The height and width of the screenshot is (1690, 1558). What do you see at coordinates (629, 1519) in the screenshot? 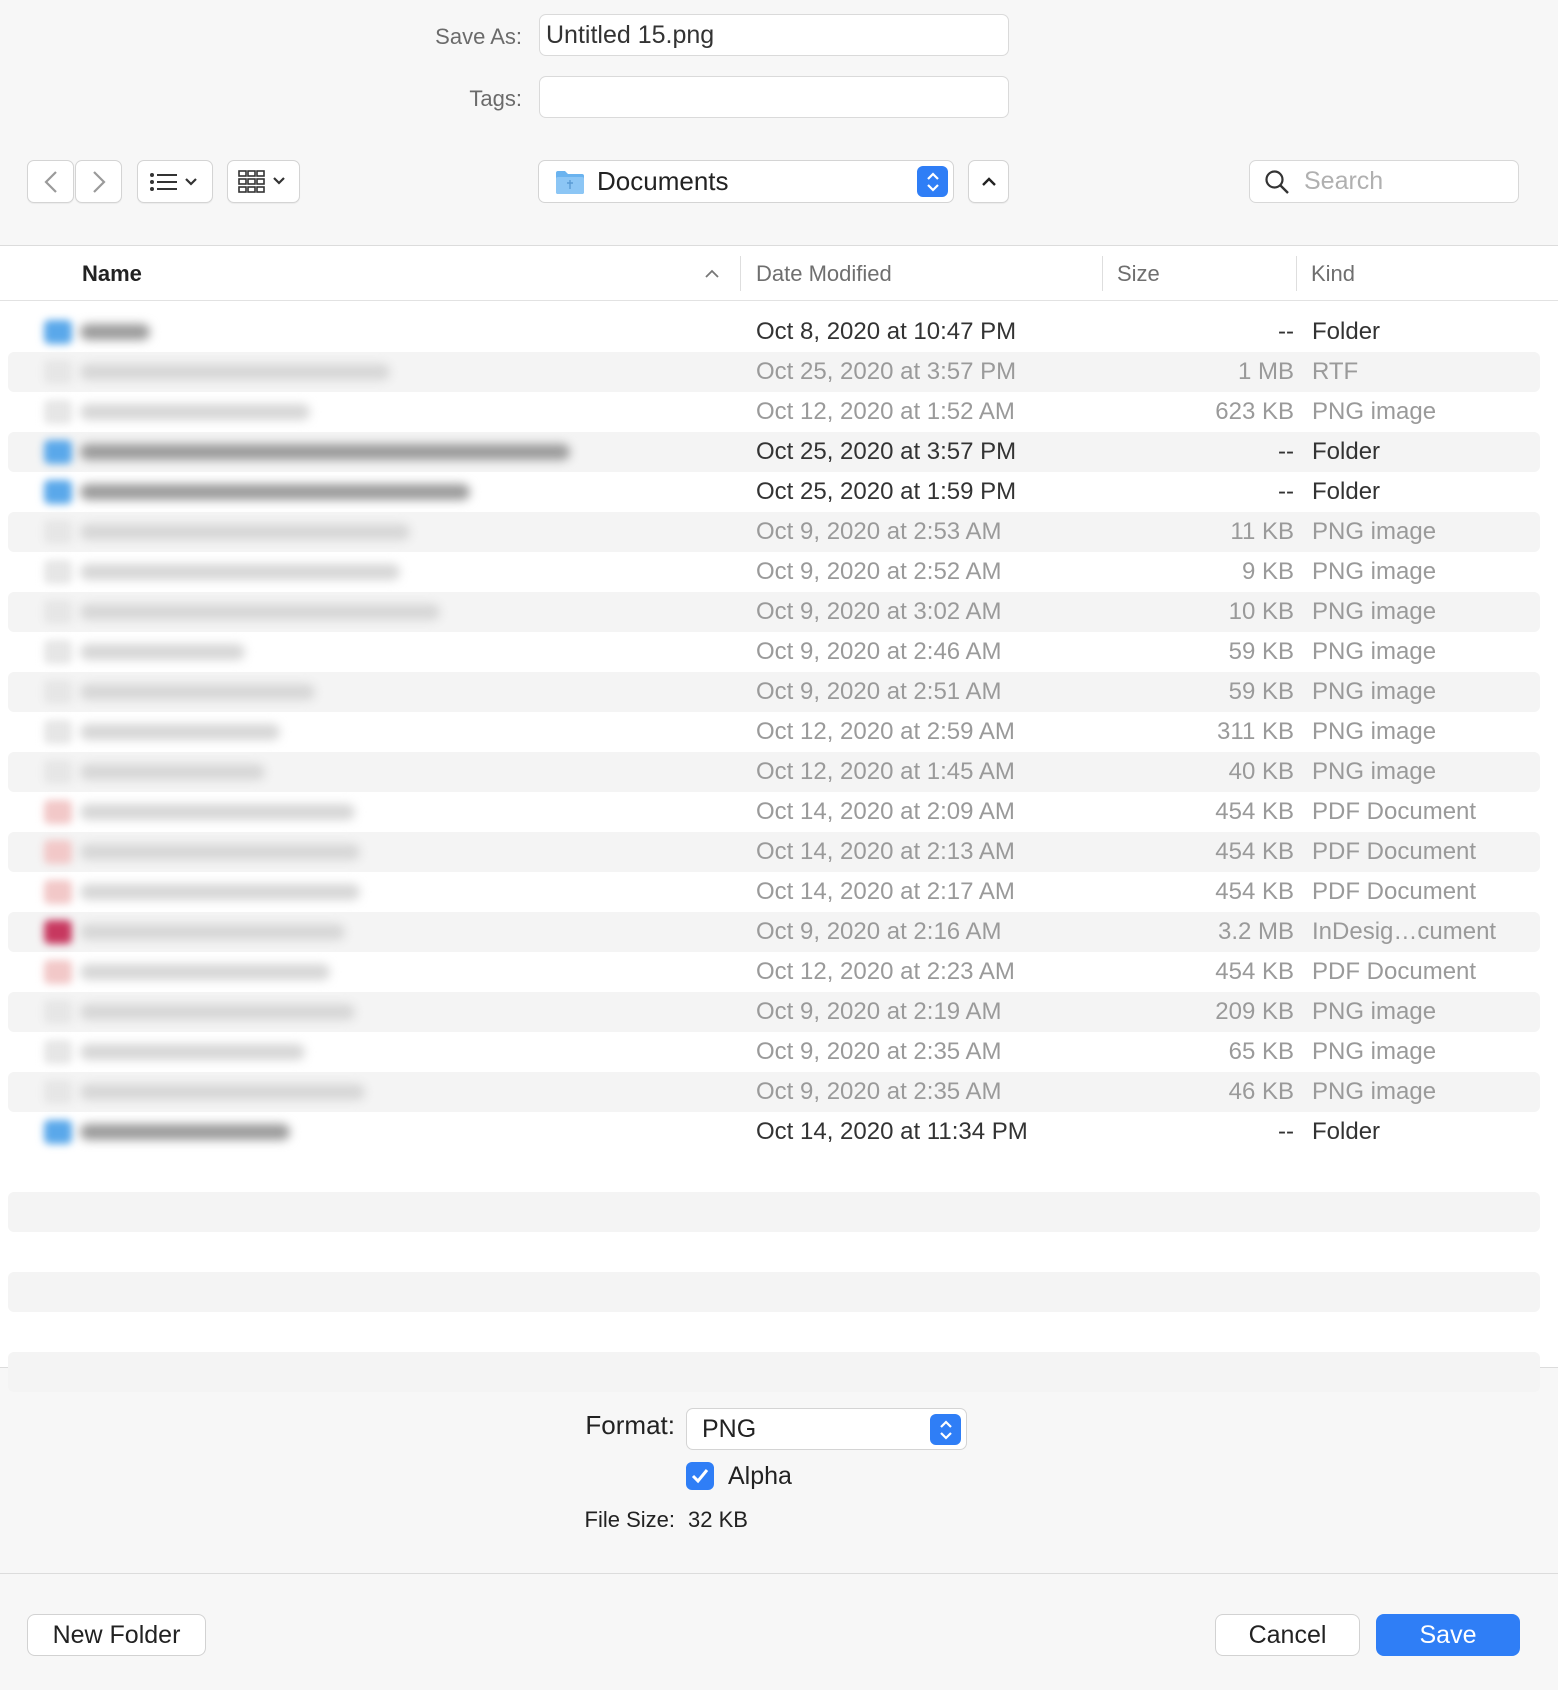
I see `file-size-label: File Size:` at bounding box center [629, 1519].